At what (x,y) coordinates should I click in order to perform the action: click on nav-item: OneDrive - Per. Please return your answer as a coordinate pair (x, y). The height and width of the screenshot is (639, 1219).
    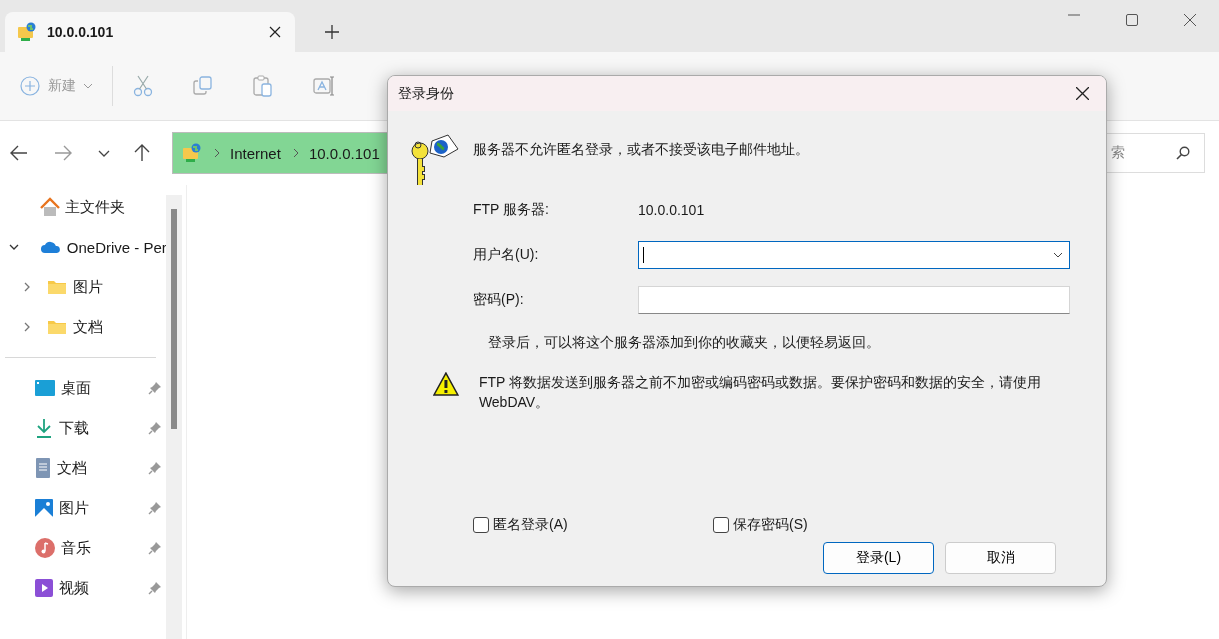
    Looking at the image, I should click on (116, 247).